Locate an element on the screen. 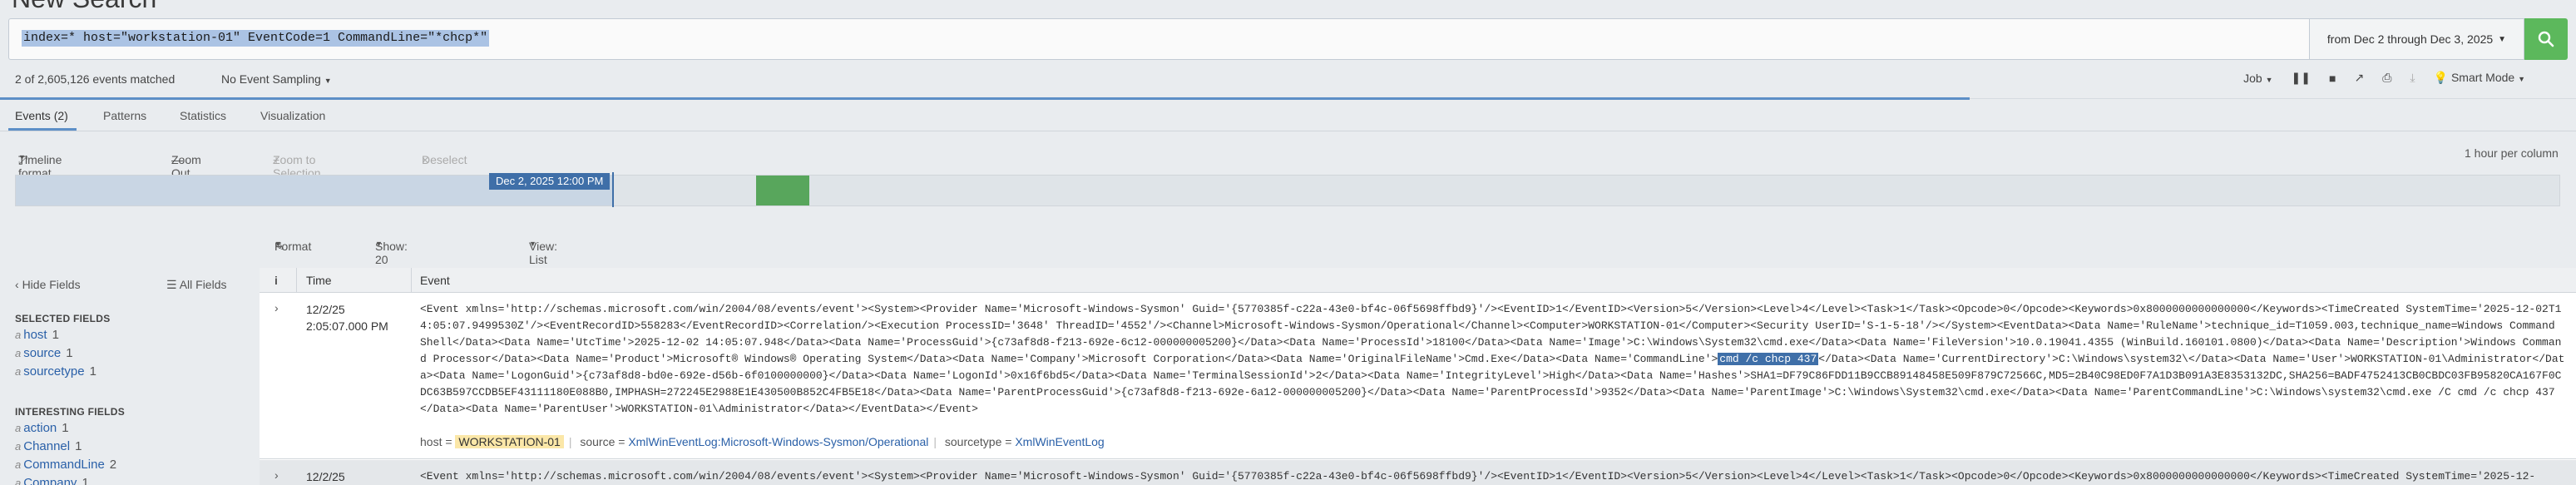 The image size is (2576, 485). all-fields-button: ☰ All Fields is located at coordinates (196, 285).